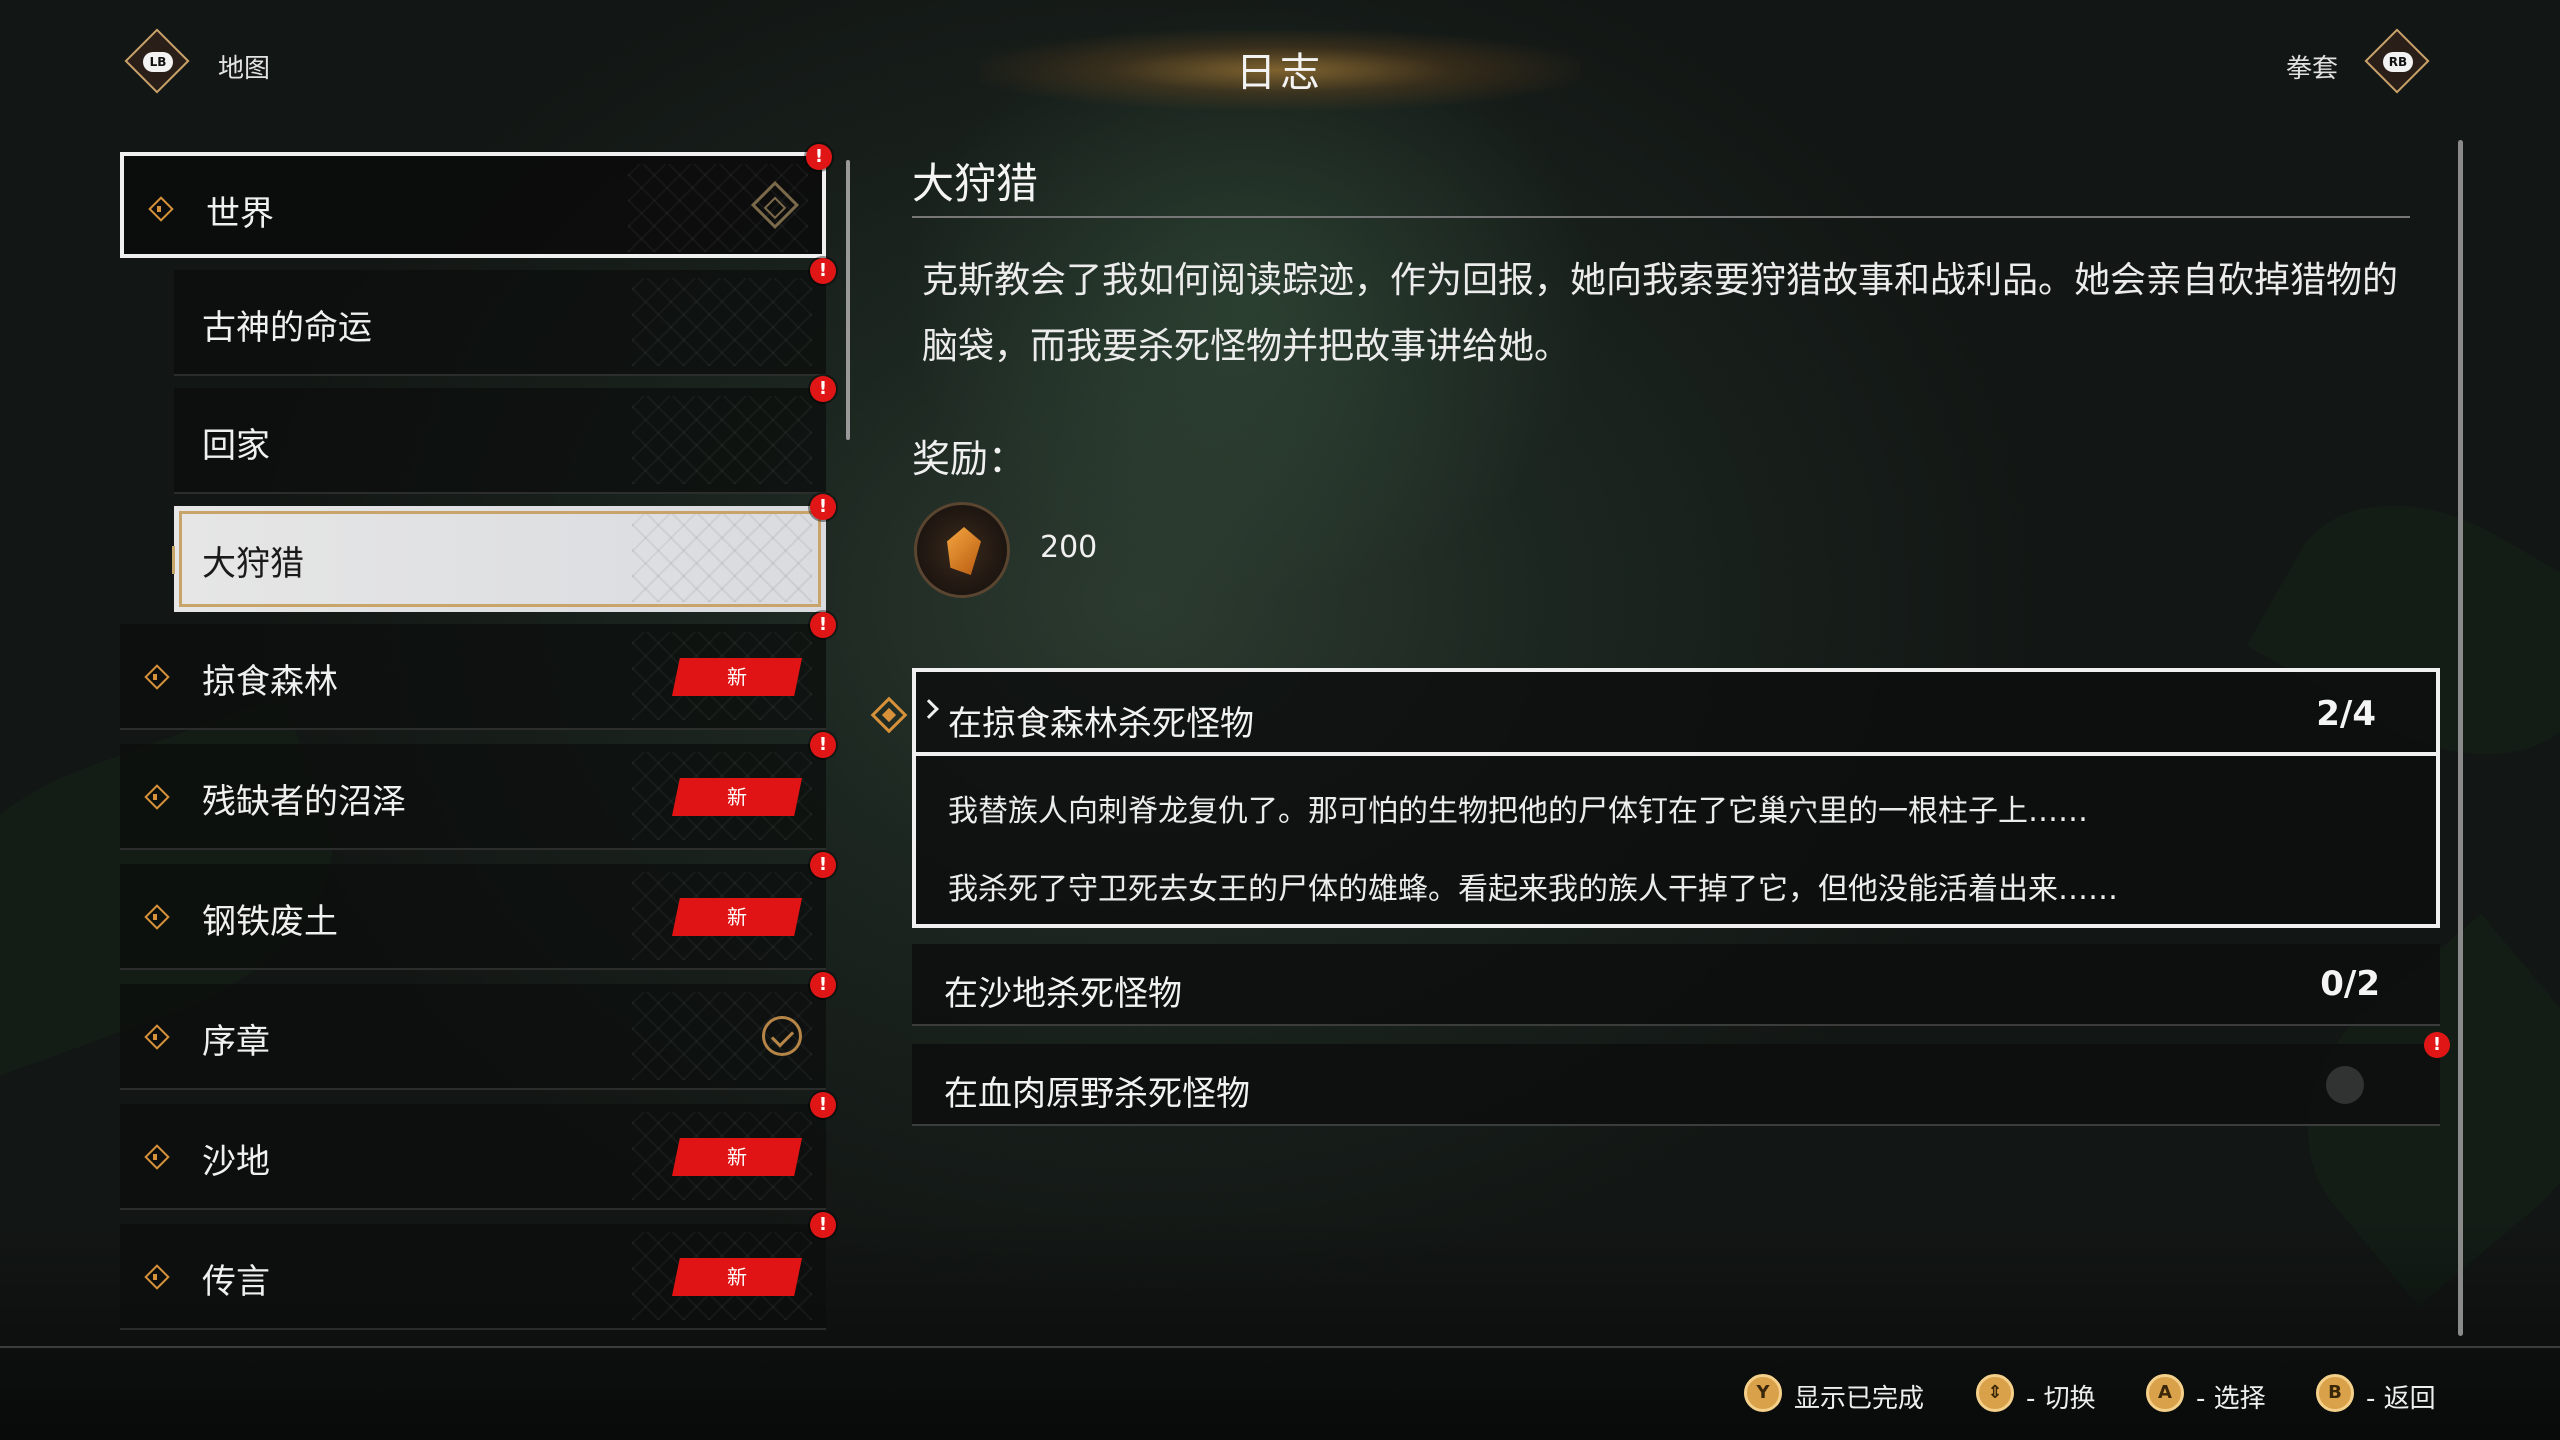  Describe the element at coordinates (270, 922) in the screenshot. I see `category-label: 钢铁废土` at that location.